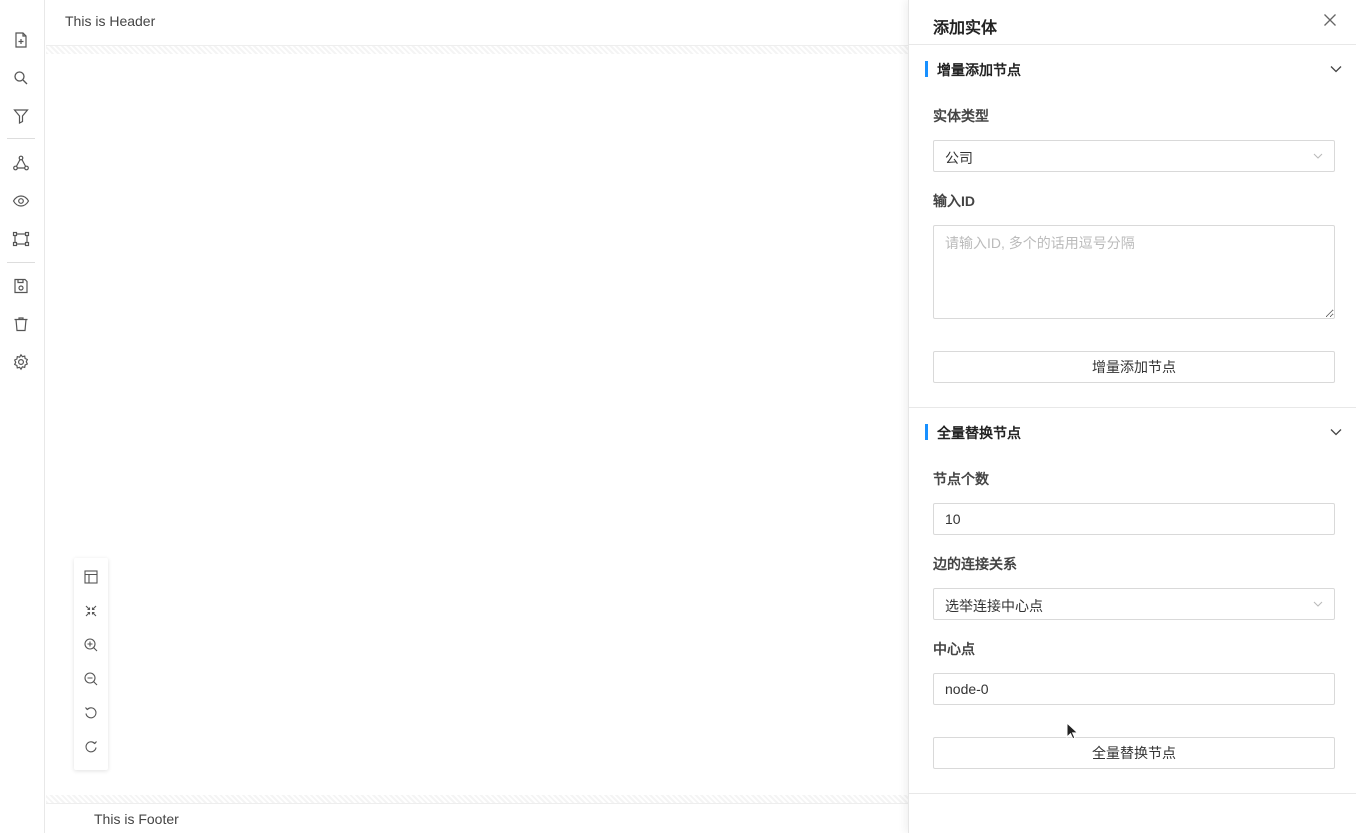  I want to click on zoom-out-icon, so click(91, 679).